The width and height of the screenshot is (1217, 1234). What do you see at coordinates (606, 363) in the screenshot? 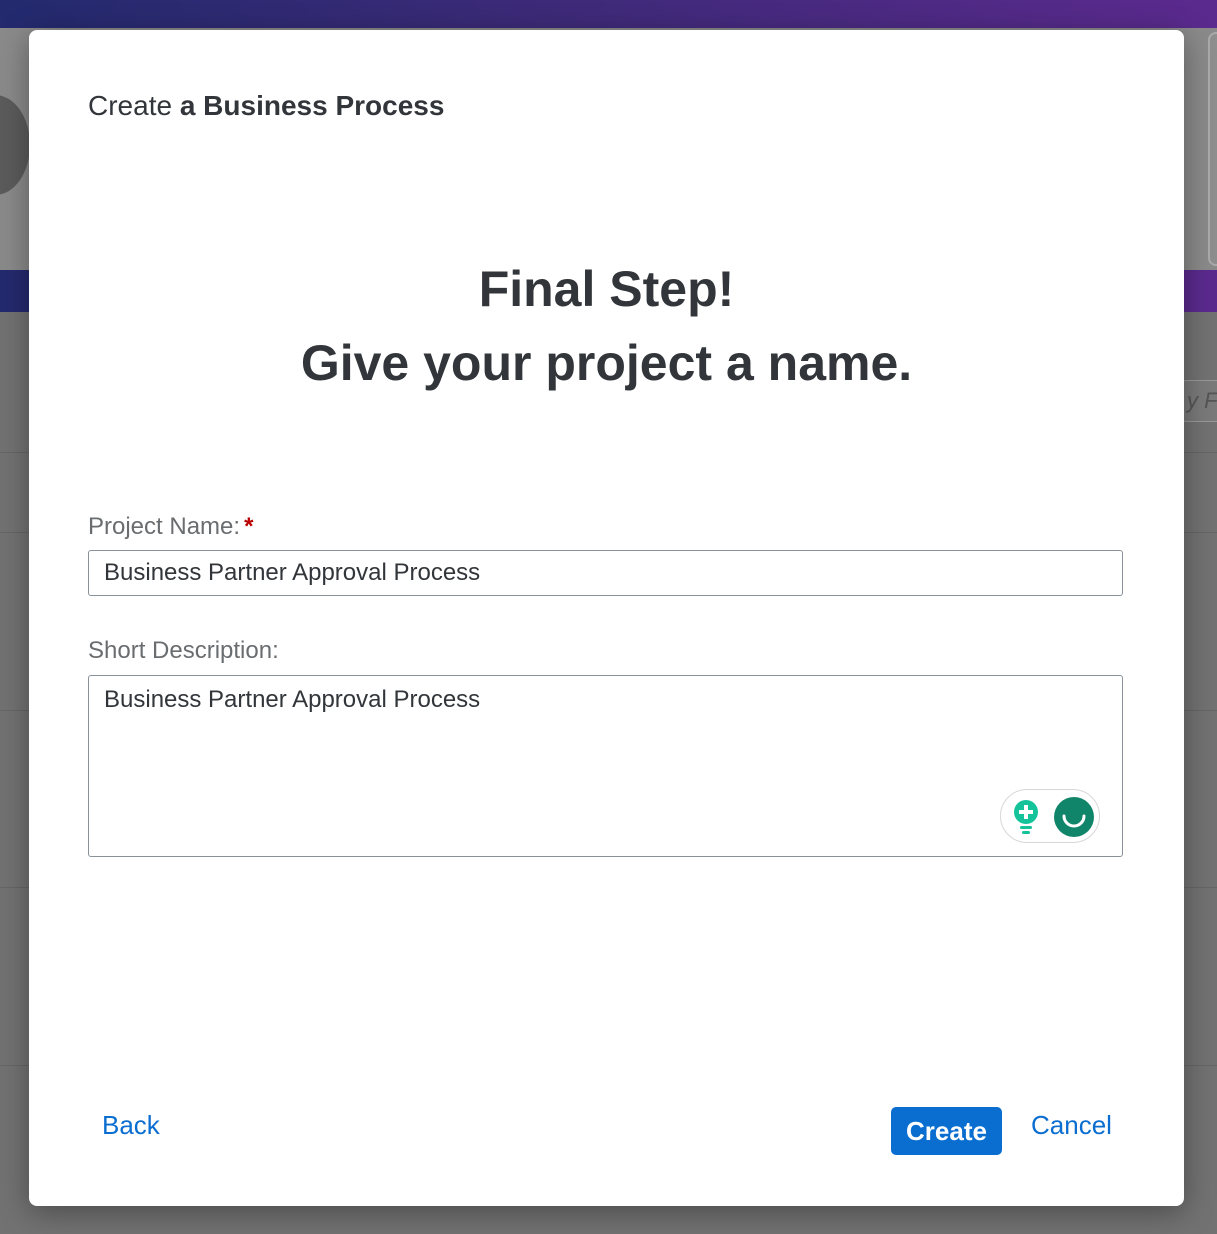
I see `step-heading-line2: Give your project a name.` at bounding box center [606, 363].